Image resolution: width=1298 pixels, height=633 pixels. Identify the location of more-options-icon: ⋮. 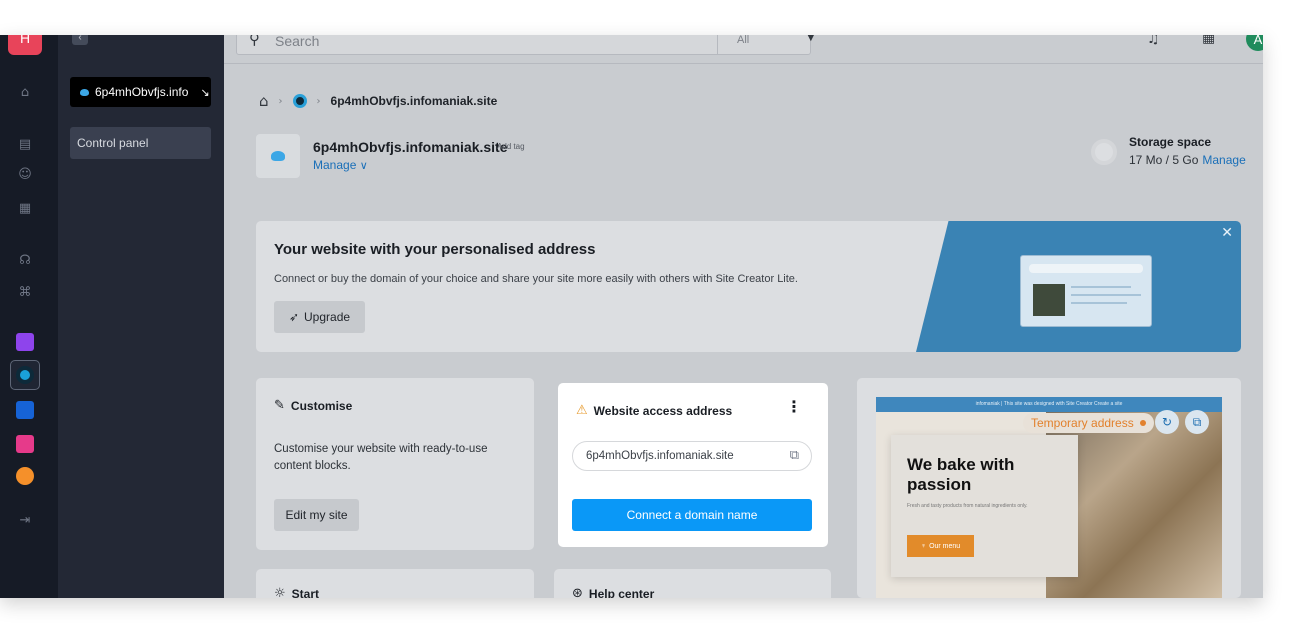
(794, 406).